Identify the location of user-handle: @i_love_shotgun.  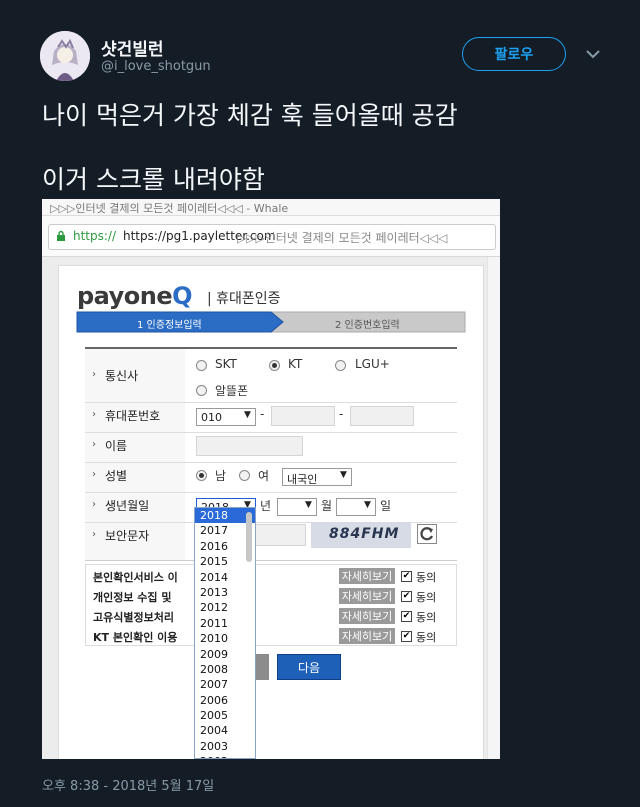
(156, 66).